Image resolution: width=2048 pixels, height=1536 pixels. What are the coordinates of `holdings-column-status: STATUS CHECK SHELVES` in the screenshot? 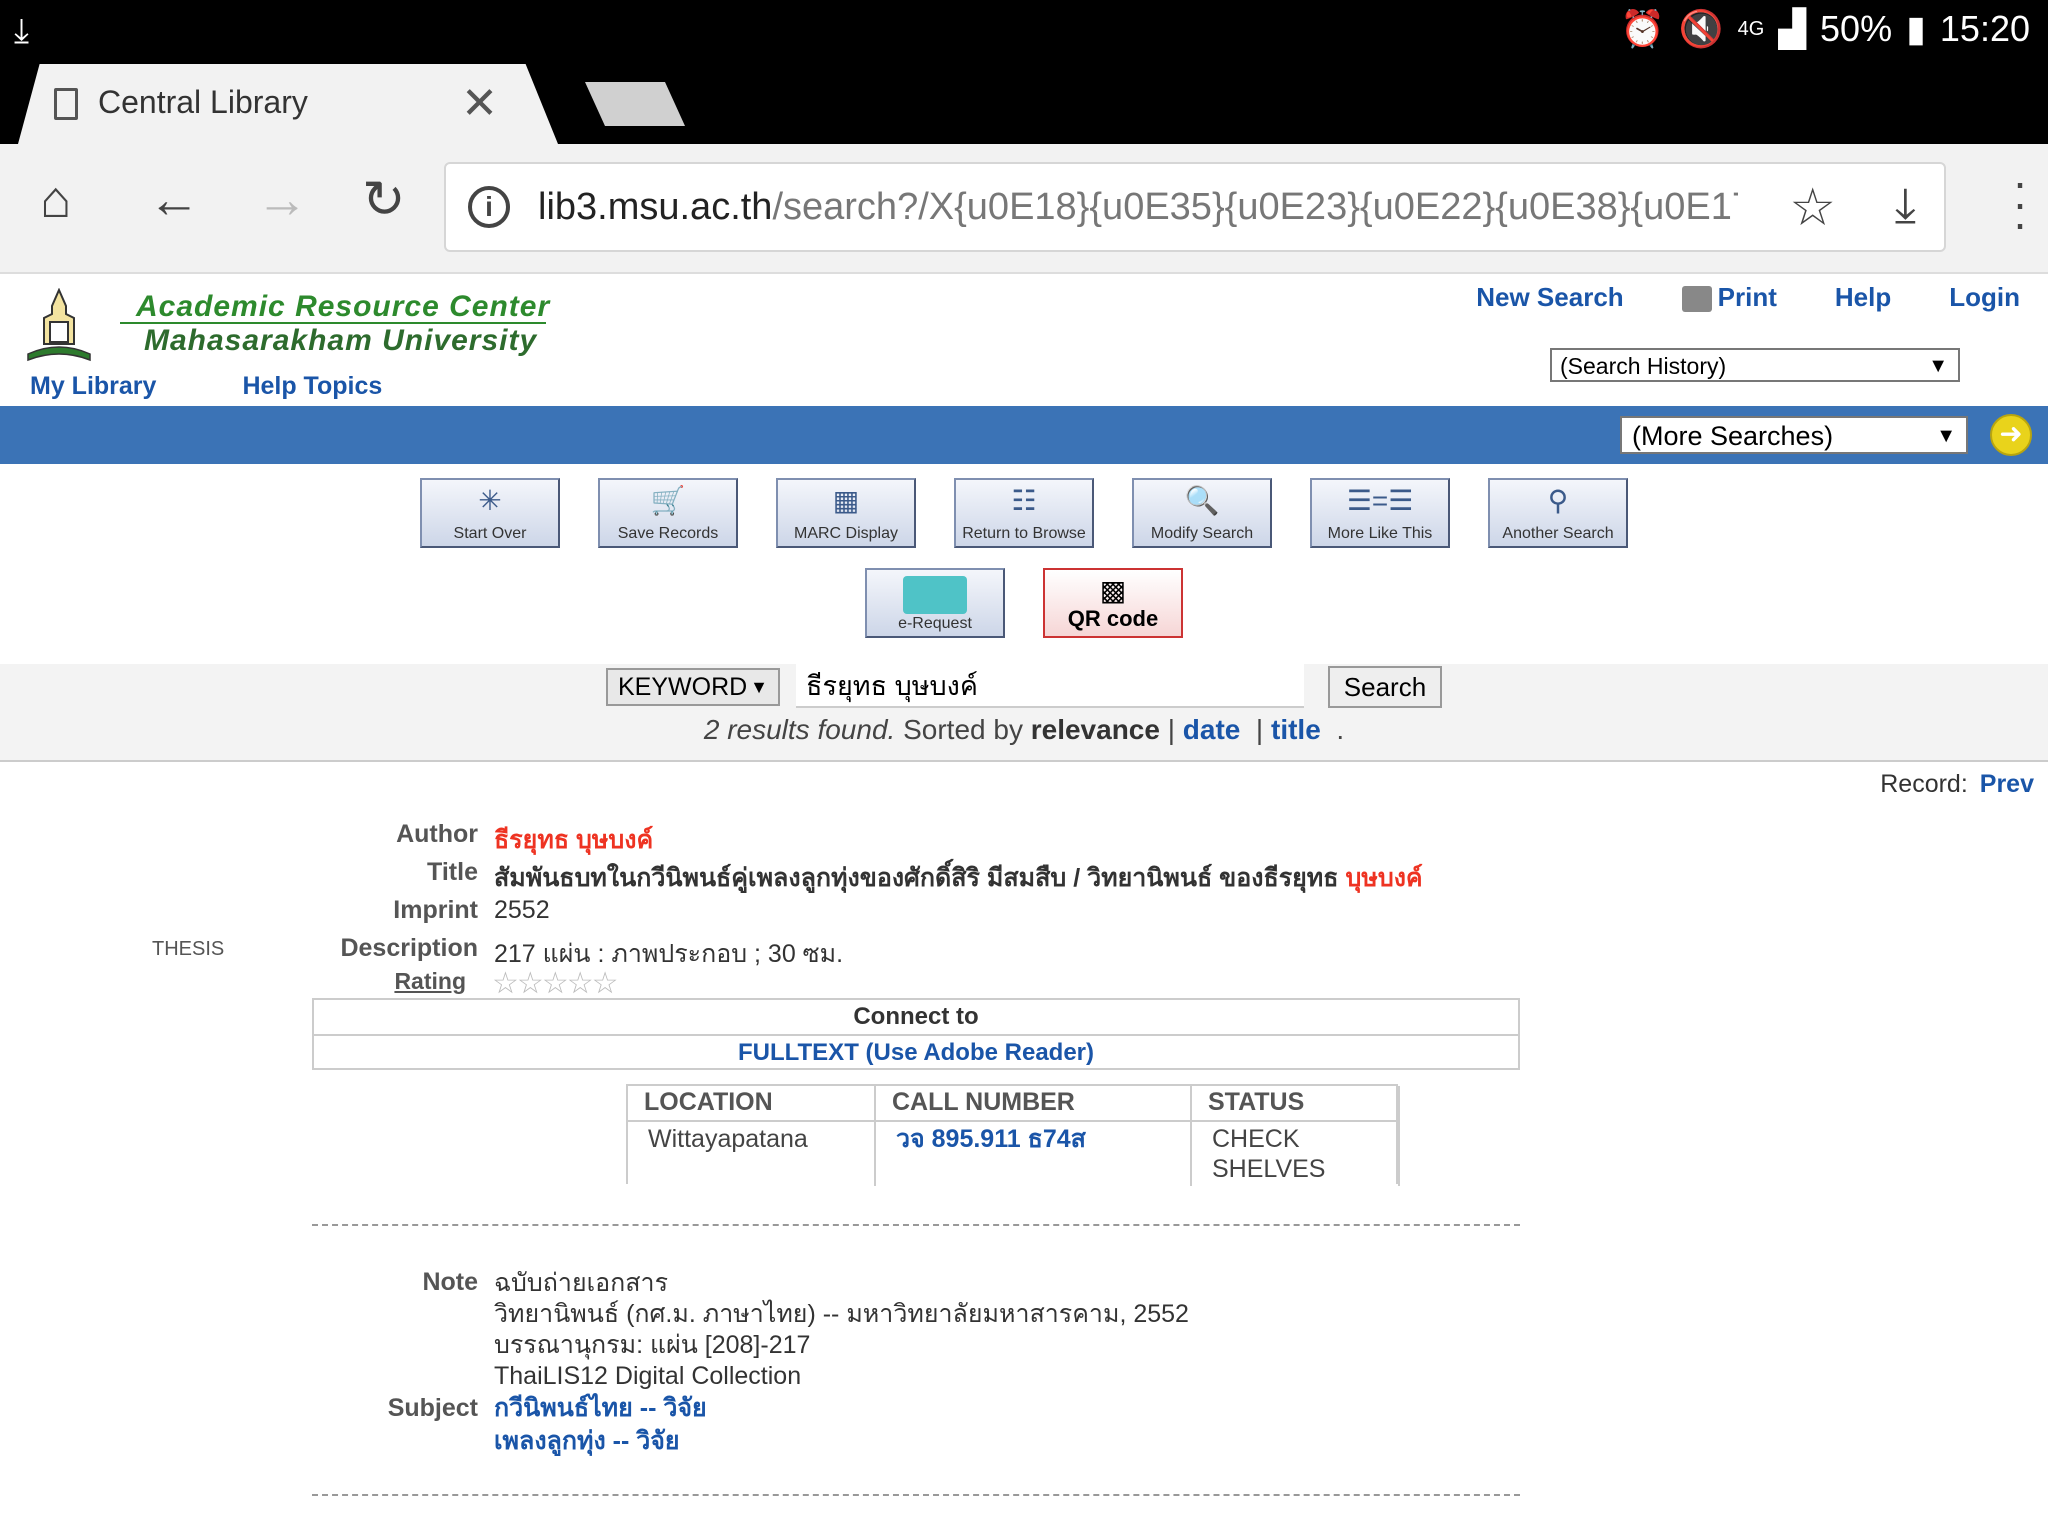 It's located at (1296, 1136).